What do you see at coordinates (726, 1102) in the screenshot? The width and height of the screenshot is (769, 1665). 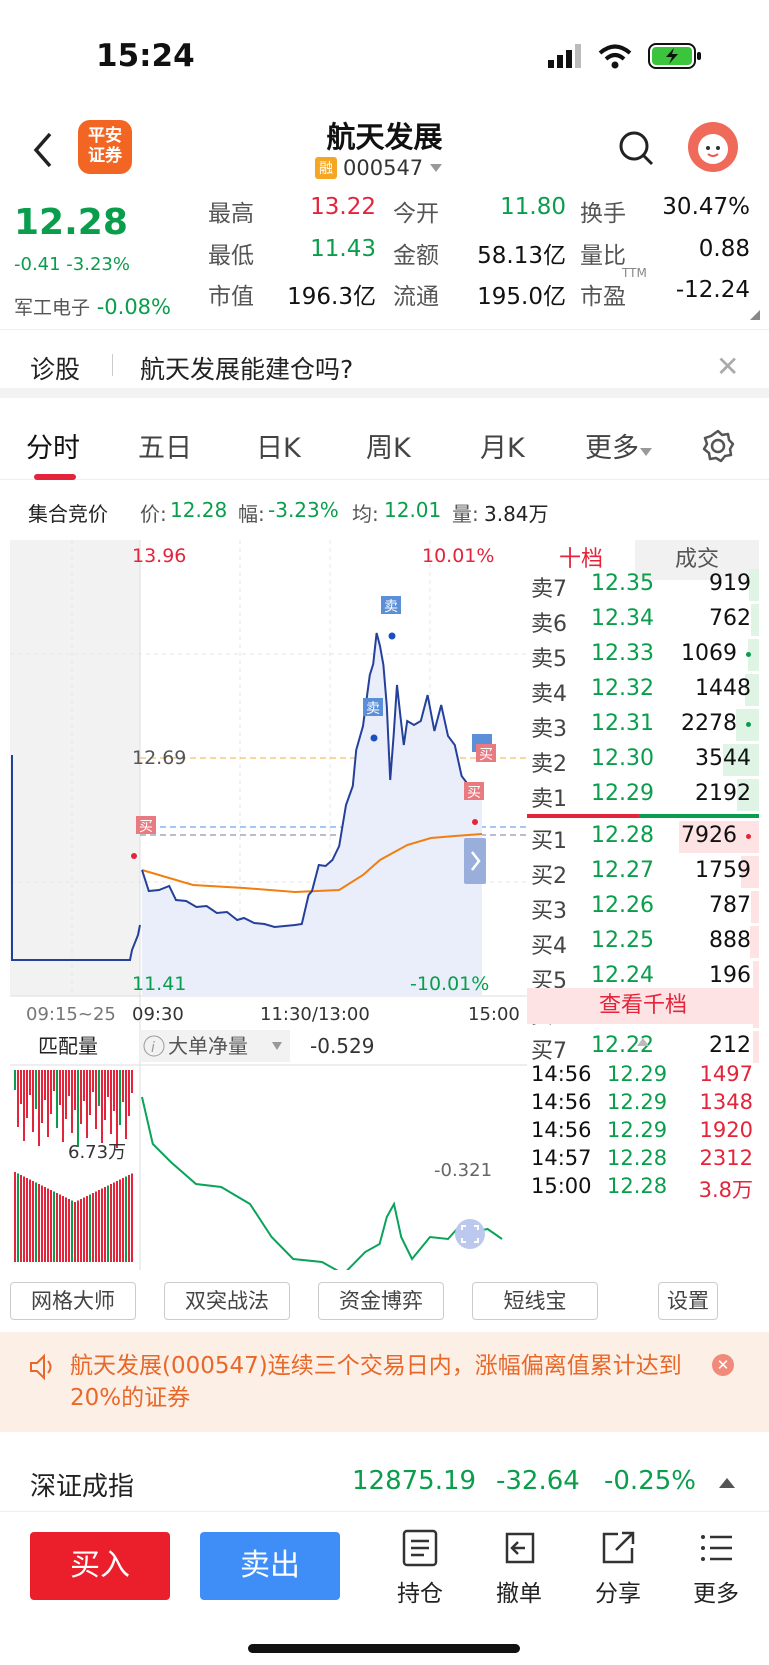 I see `tick-vol: 1348` at bounding box center [726, 1102].